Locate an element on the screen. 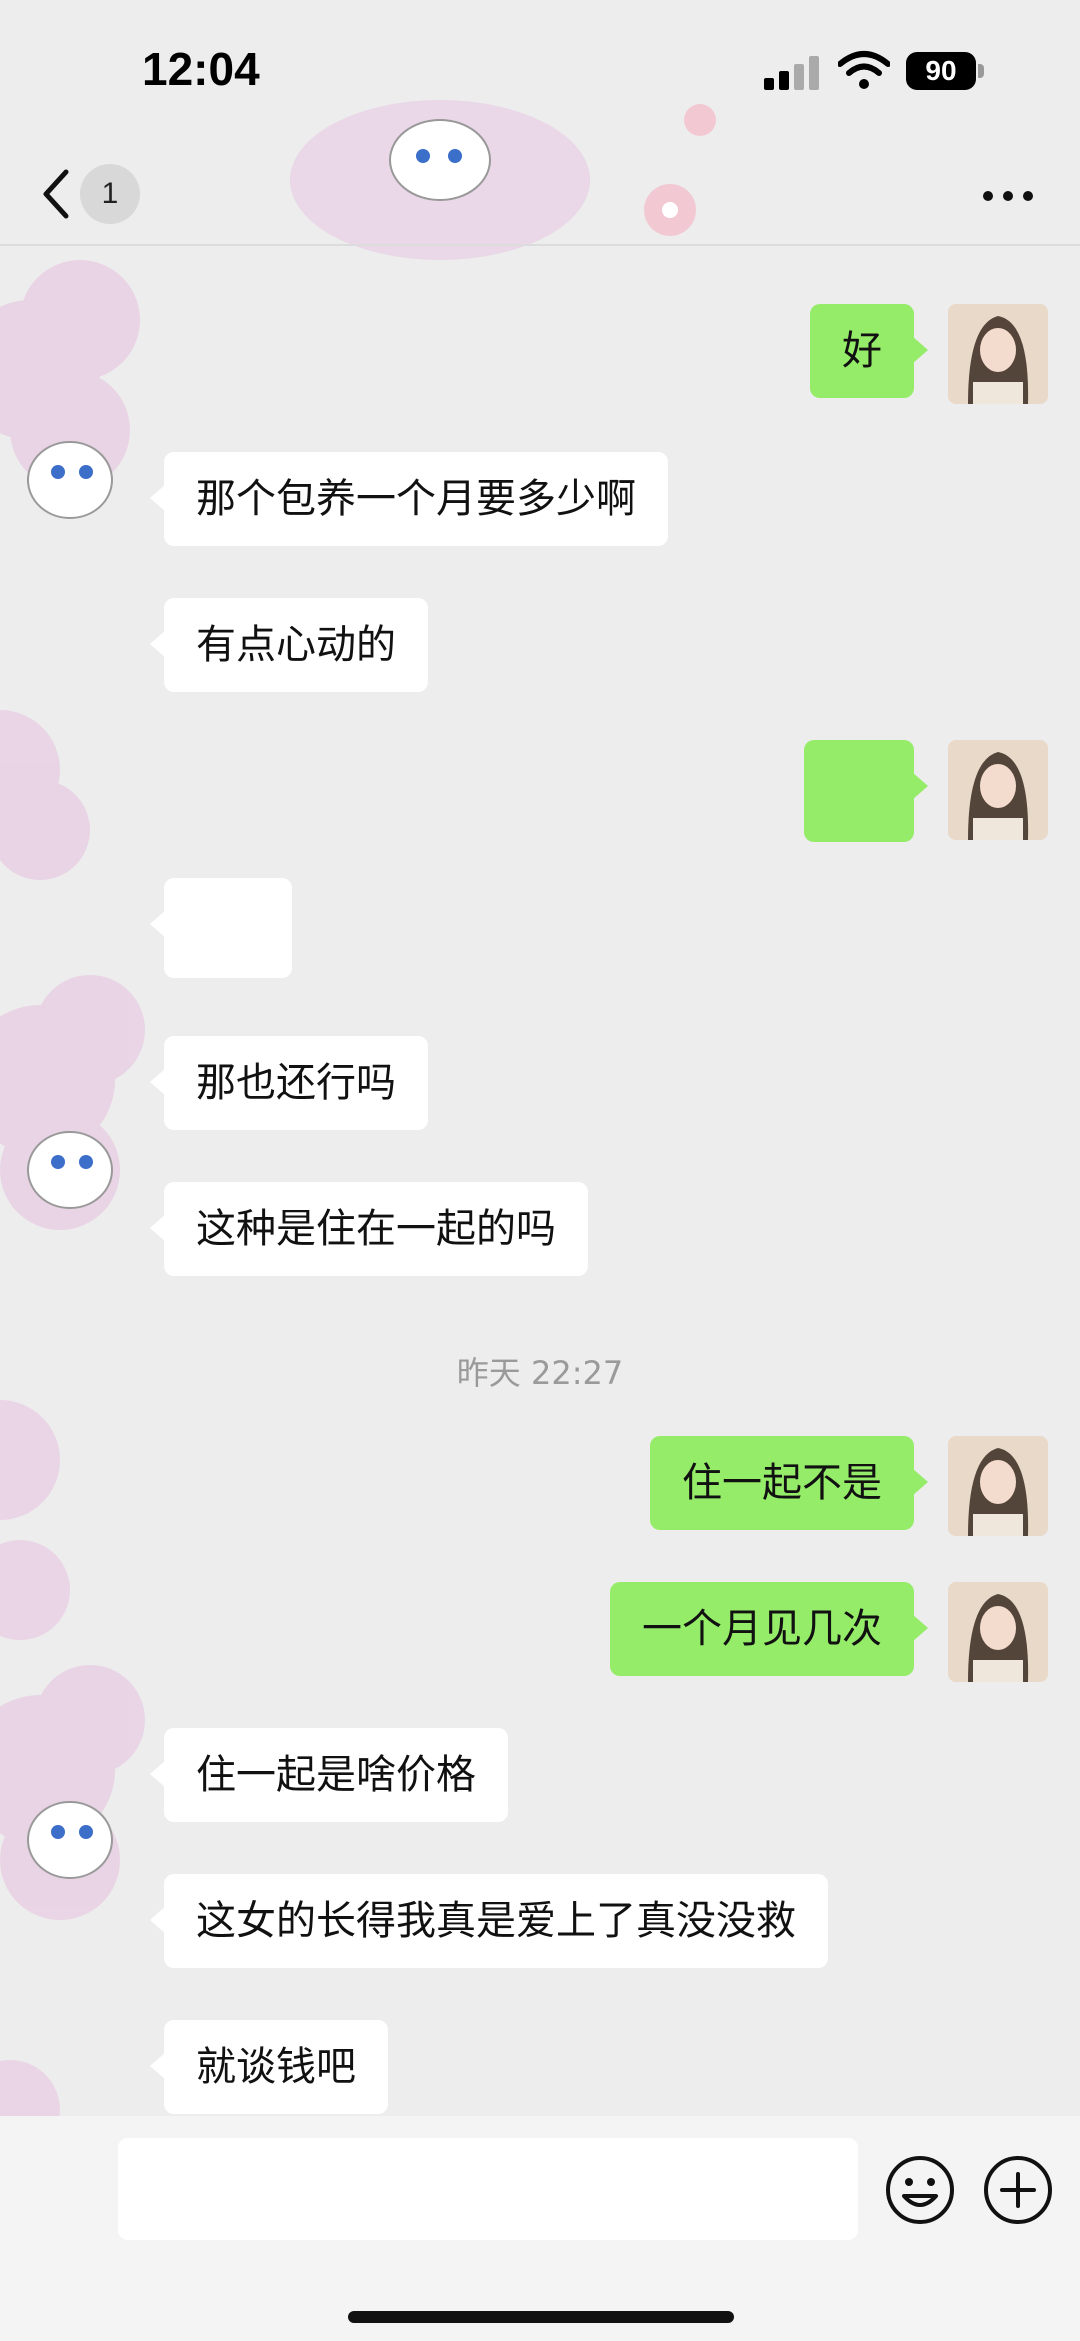 Image resolution: width=1080 pixels, height=2341 pixels. outgoing-message: 一个月见几次 is located at coordinates (769, 1629).